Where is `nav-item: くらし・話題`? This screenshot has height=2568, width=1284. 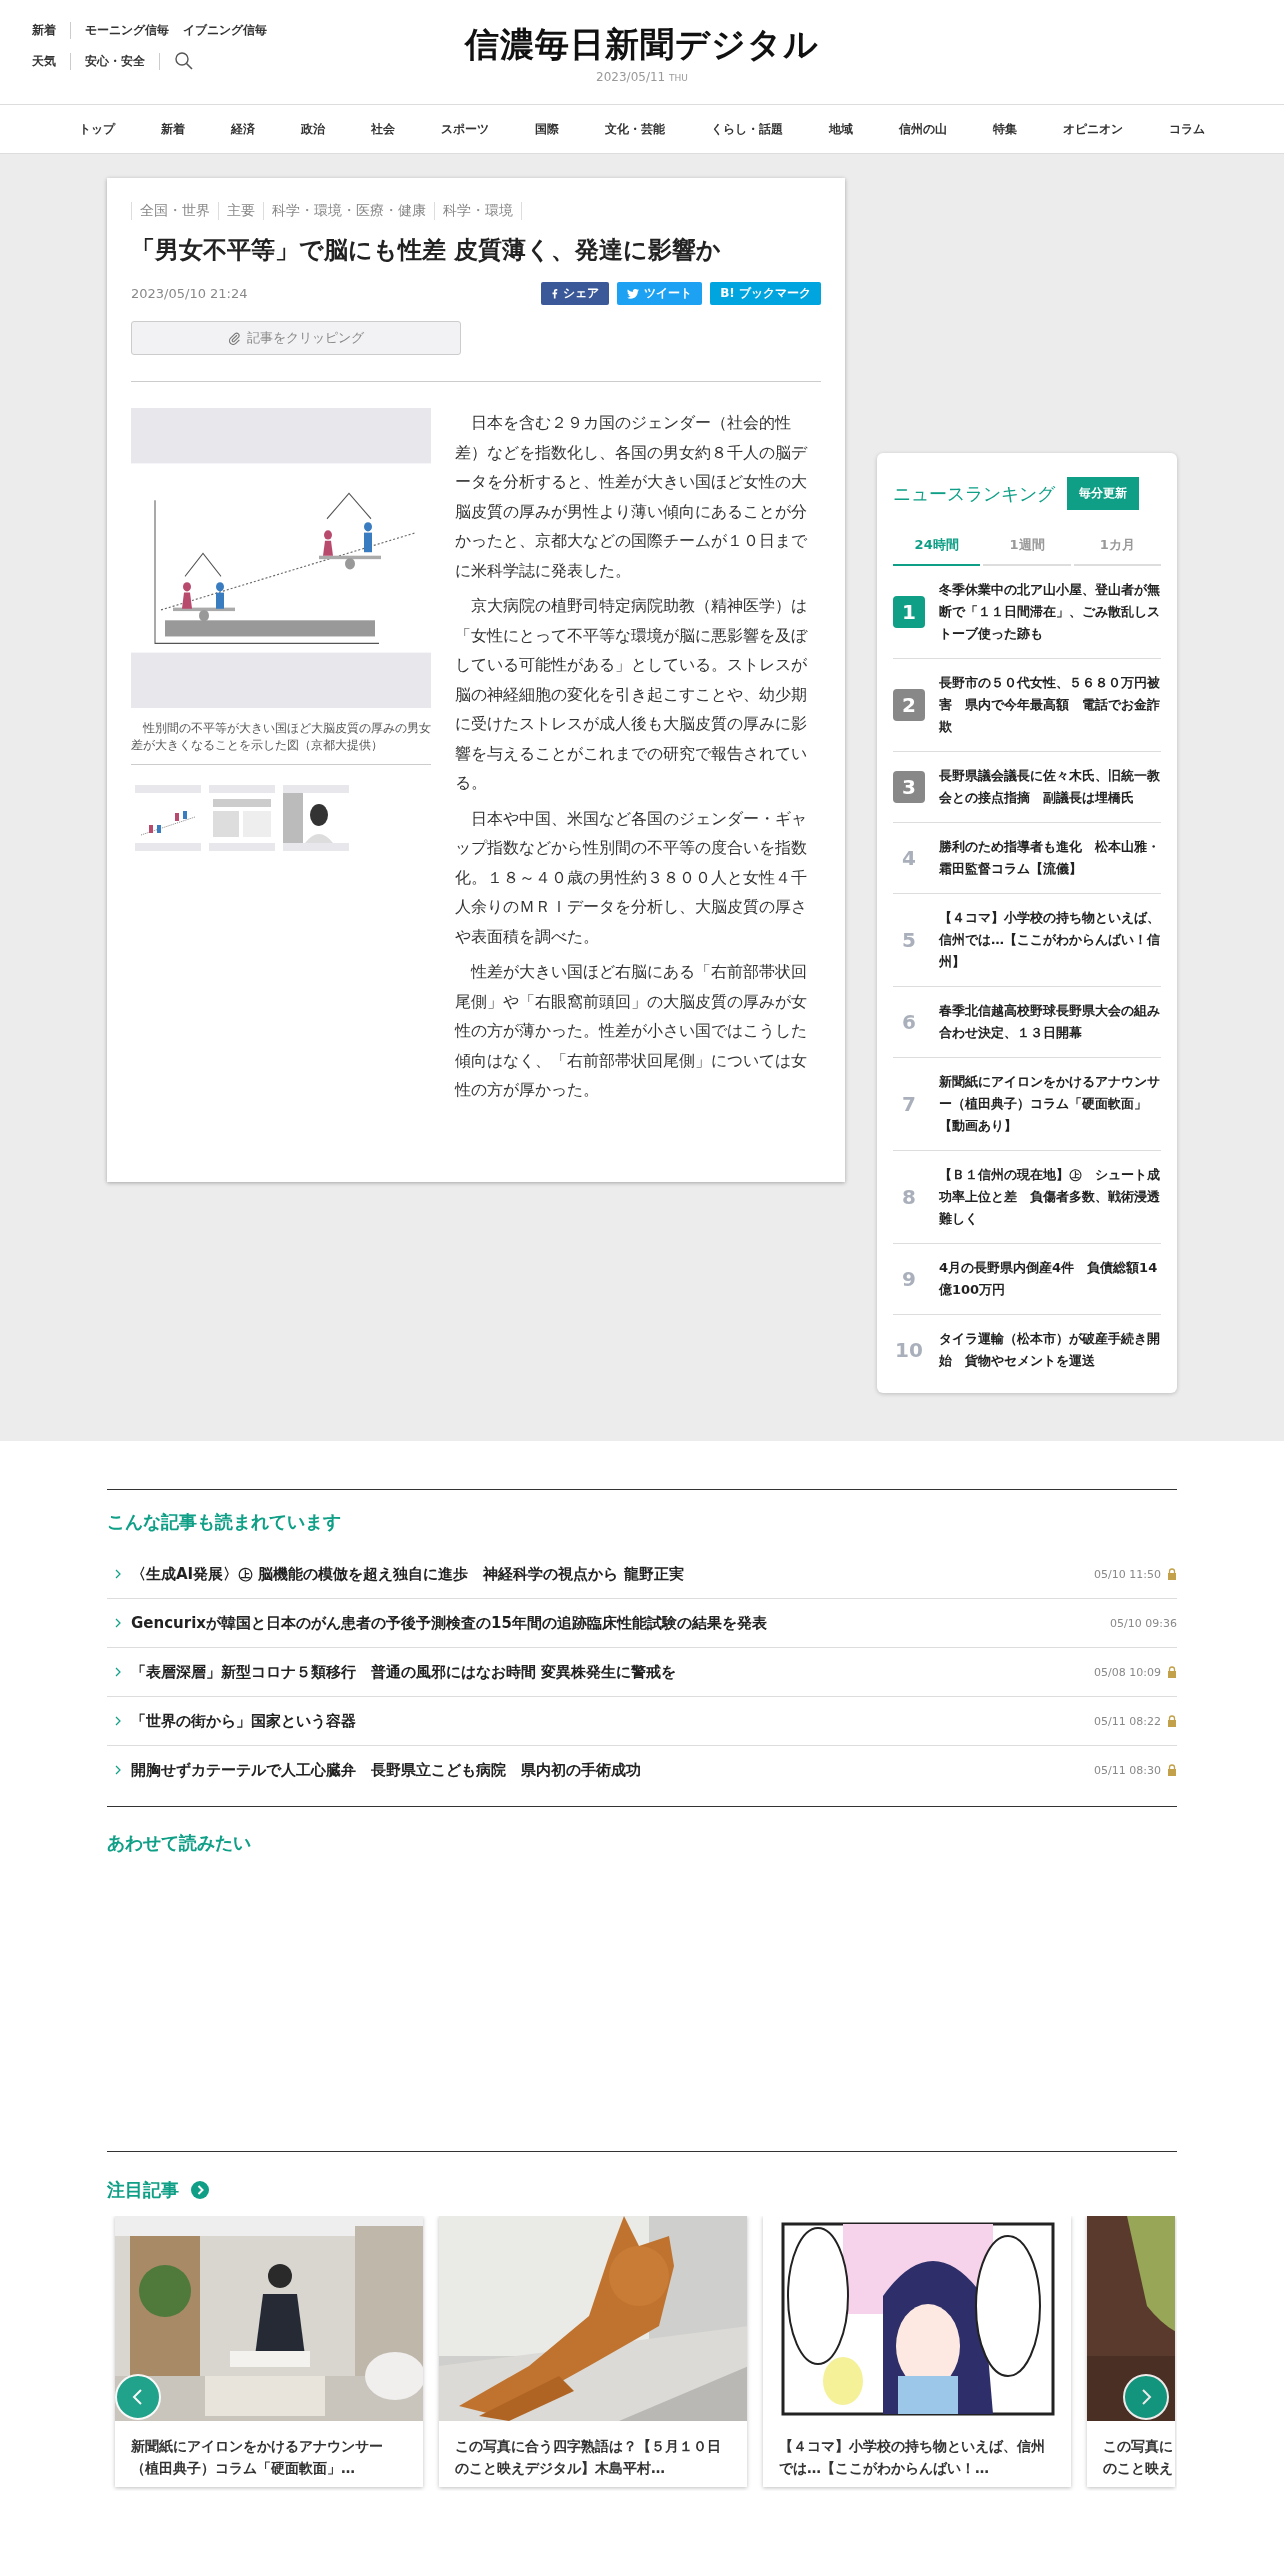
nav-item: くらし・話題 is located at coordinates (747, 129).